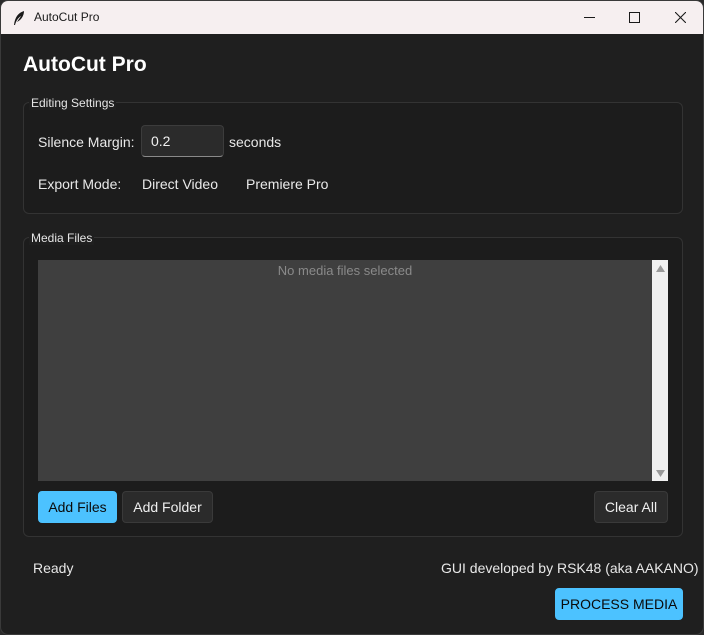 This screenshot has height=635, width=704. Describe the element at coordinates (85, 64) in the screenshot. I see `app-heading: AutoCut Pro` at that location.